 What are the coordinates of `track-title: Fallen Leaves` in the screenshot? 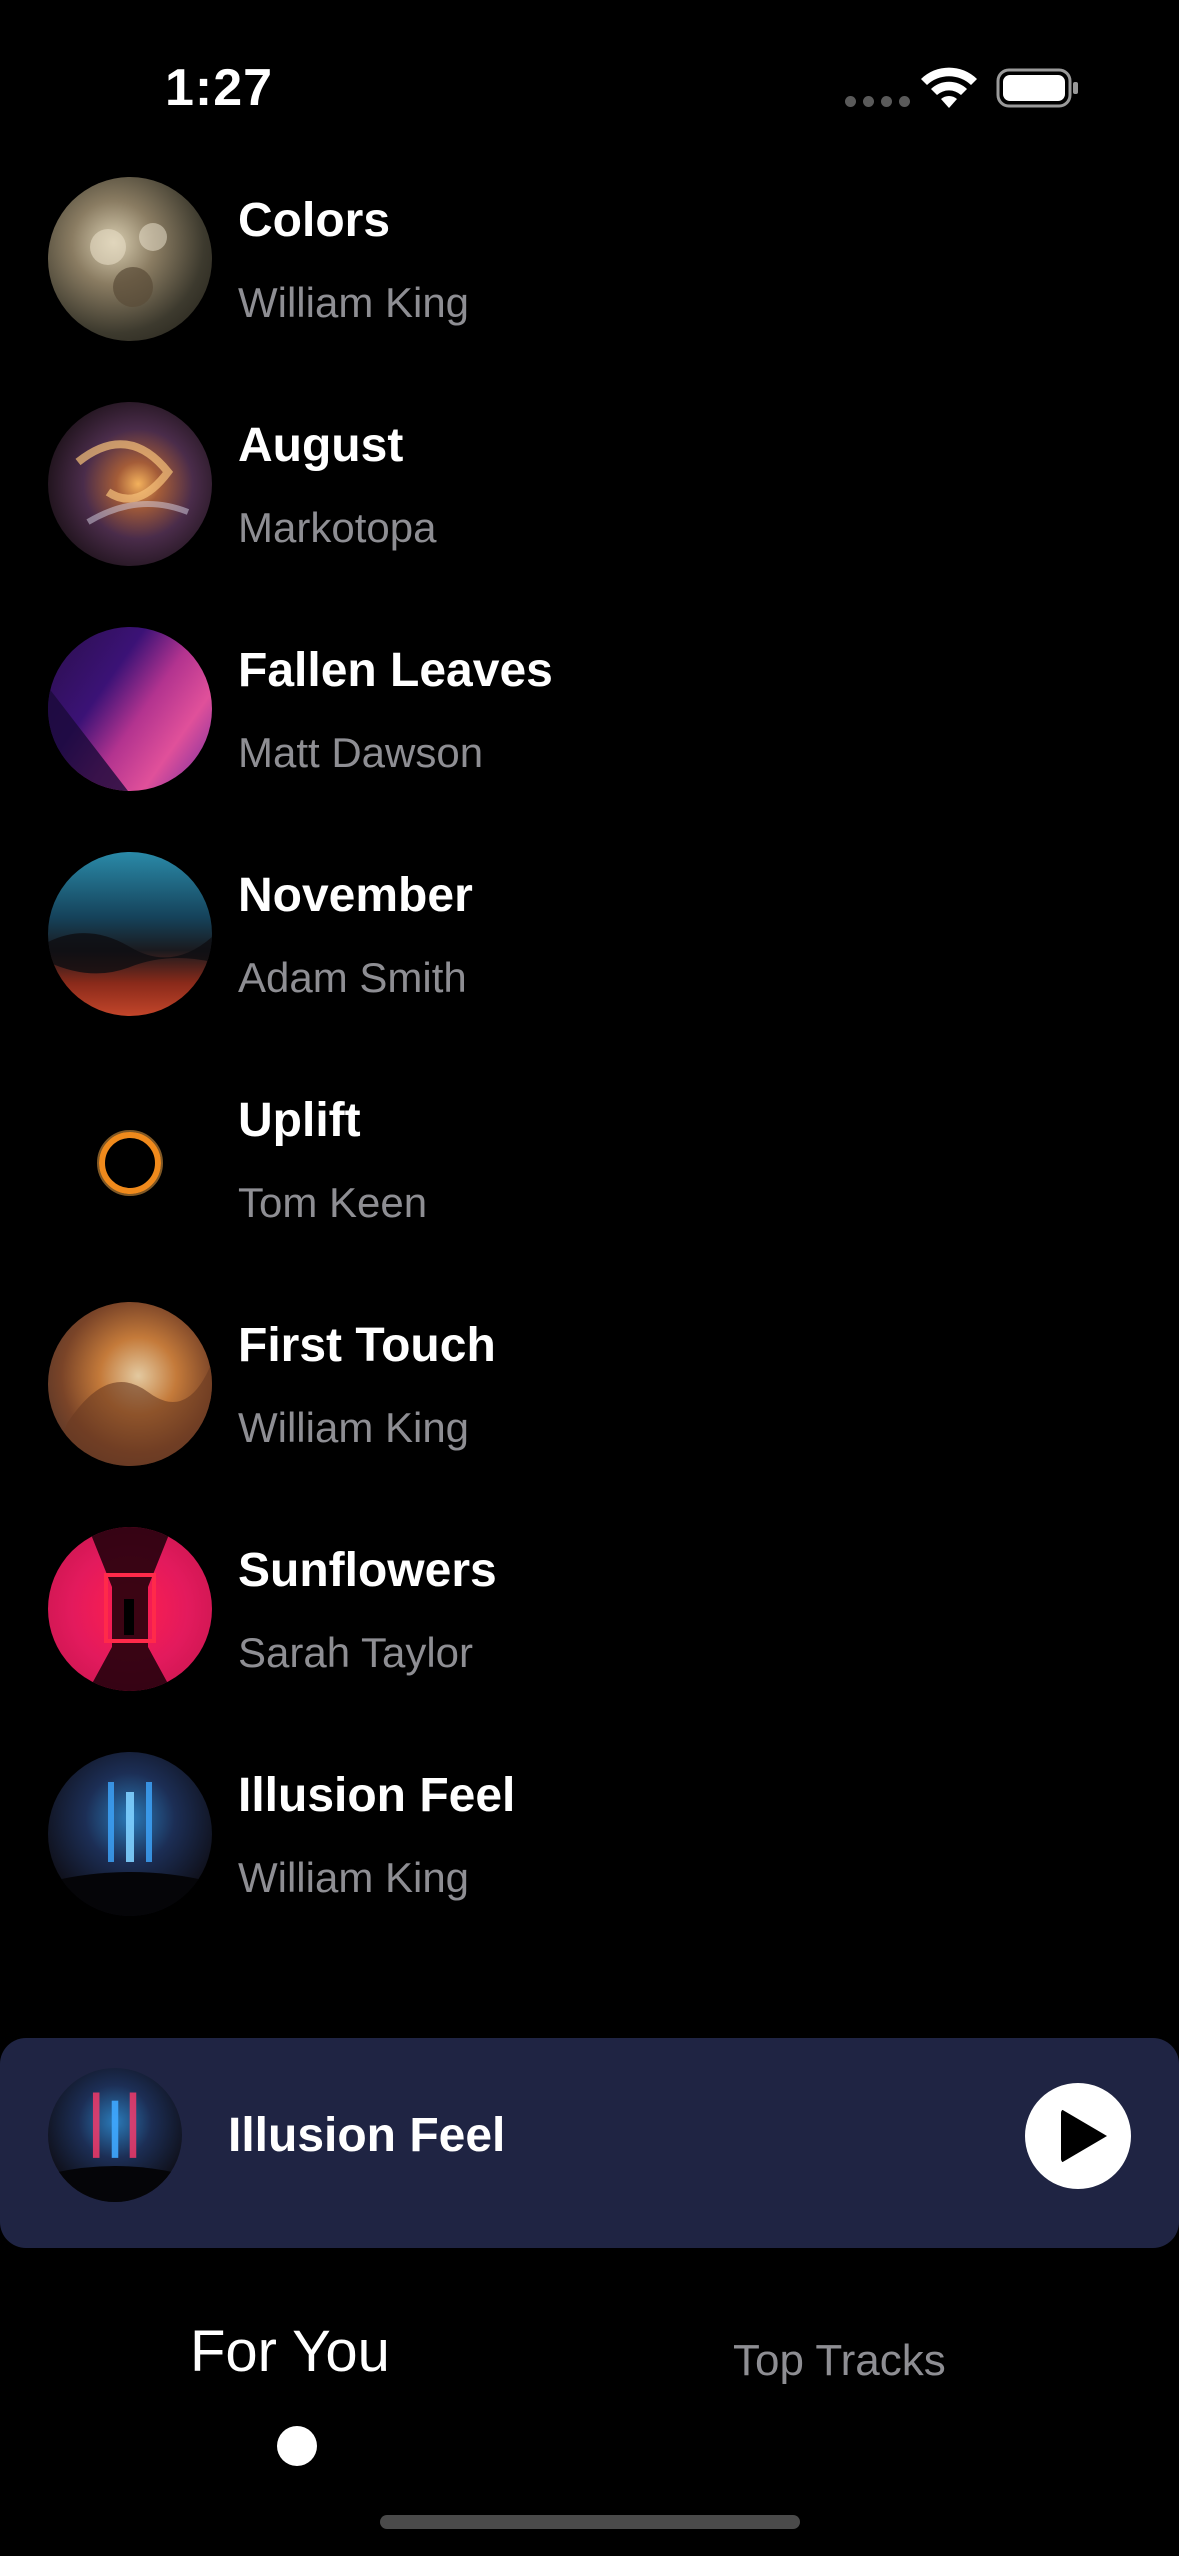 It's located at (395, 670).